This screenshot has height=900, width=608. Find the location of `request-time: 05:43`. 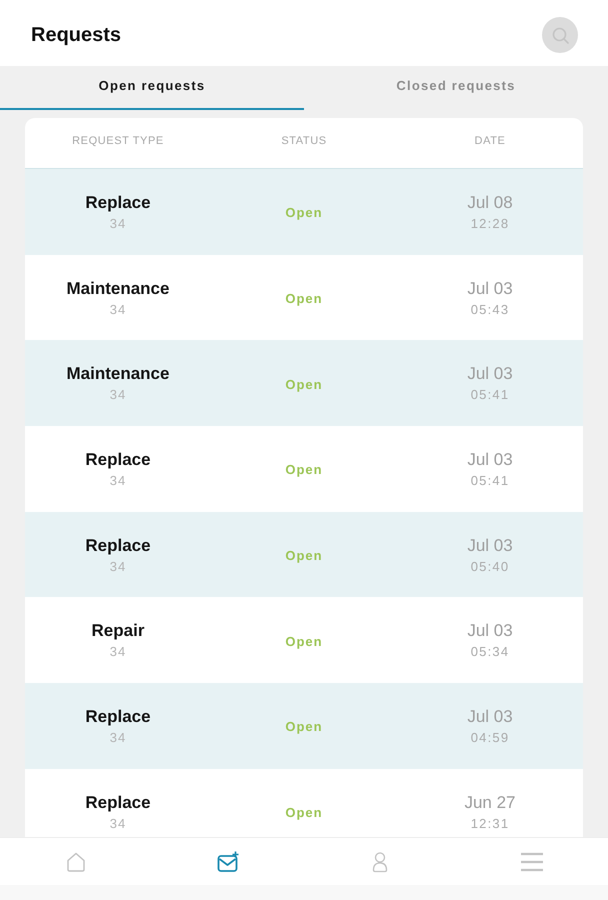

request-time: 05:43 is located at coordinates (490, 309).